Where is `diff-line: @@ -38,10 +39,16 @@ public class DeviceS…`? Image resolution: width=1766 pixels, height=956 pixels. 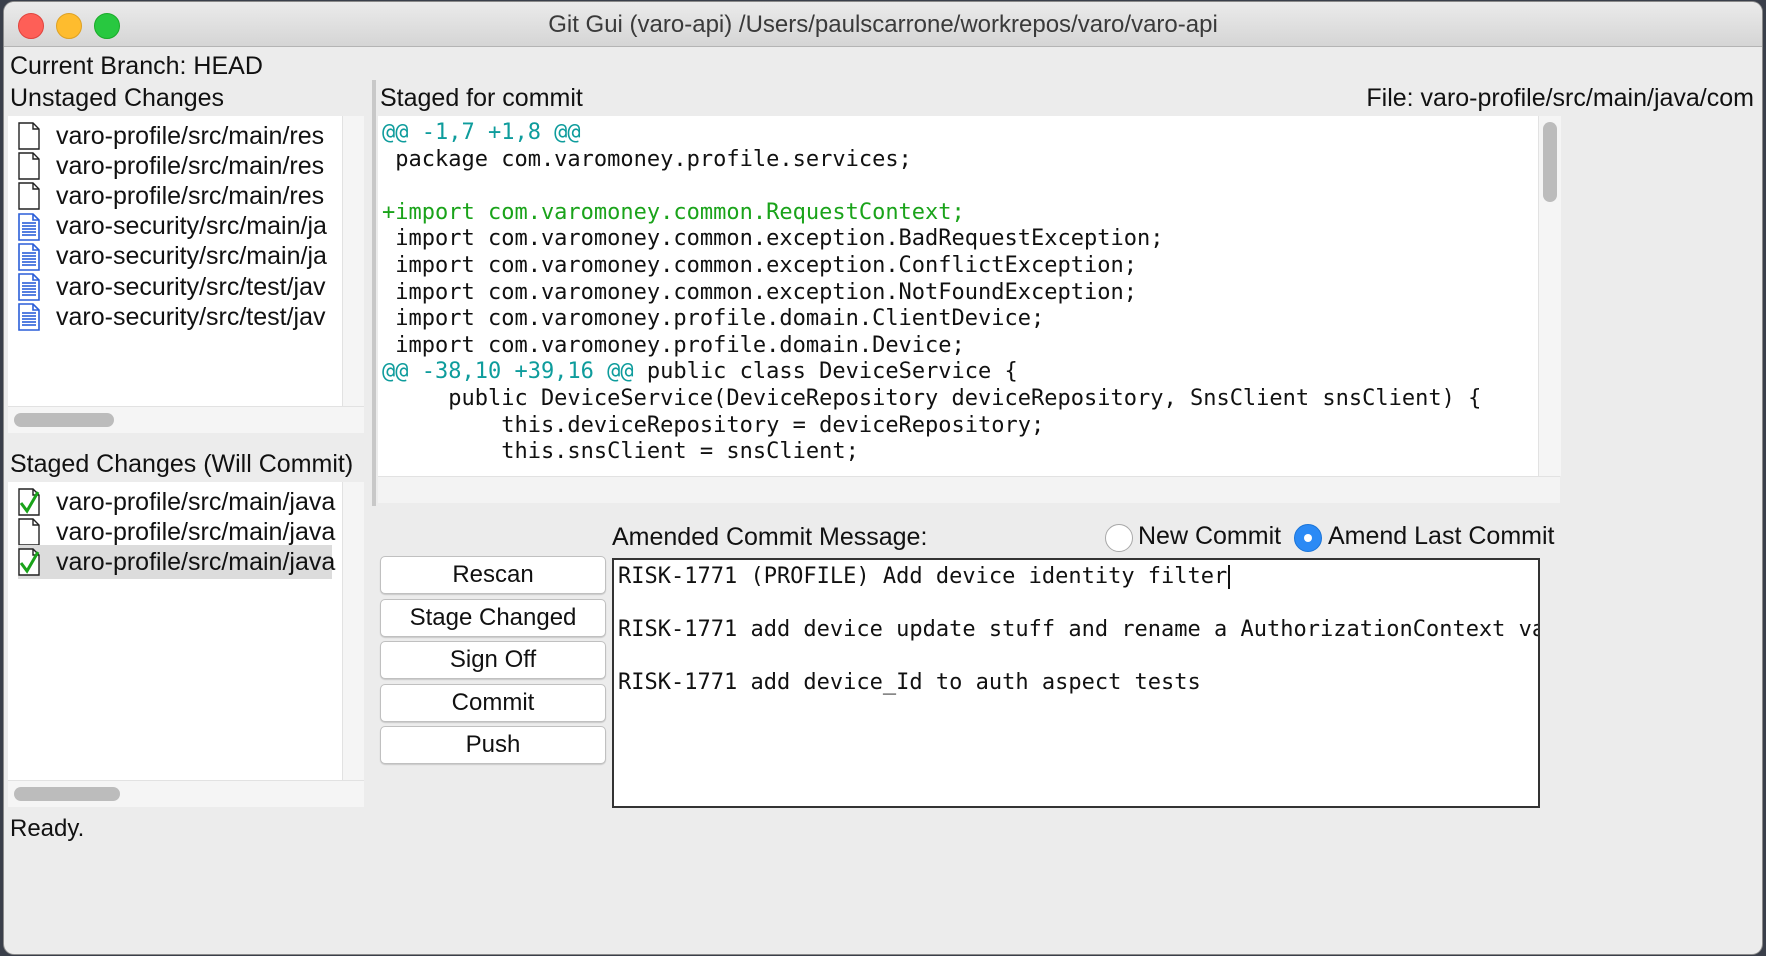
diff-line: @@ -38,10 +39,16 @@ public class DeviceS… is located at coordinates (700, 372).